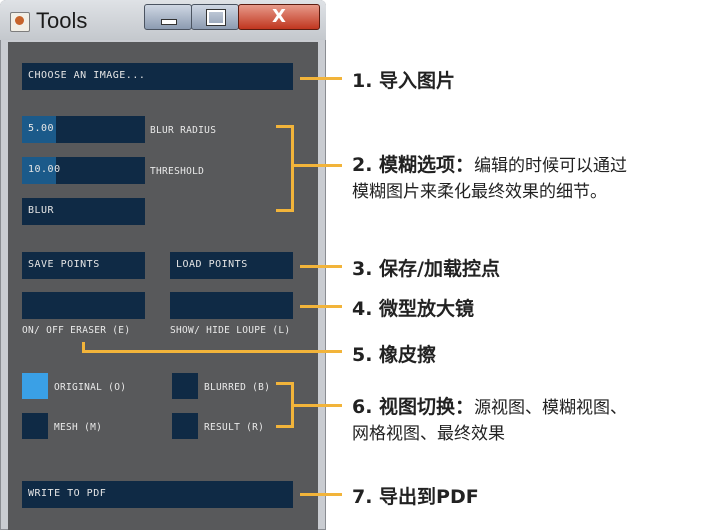 This screenshot has height=530, width=707. What do you see at coordinates (185, 426) in the screenshot?
I see `view-result-toggle` at bounding box center [185, 426].